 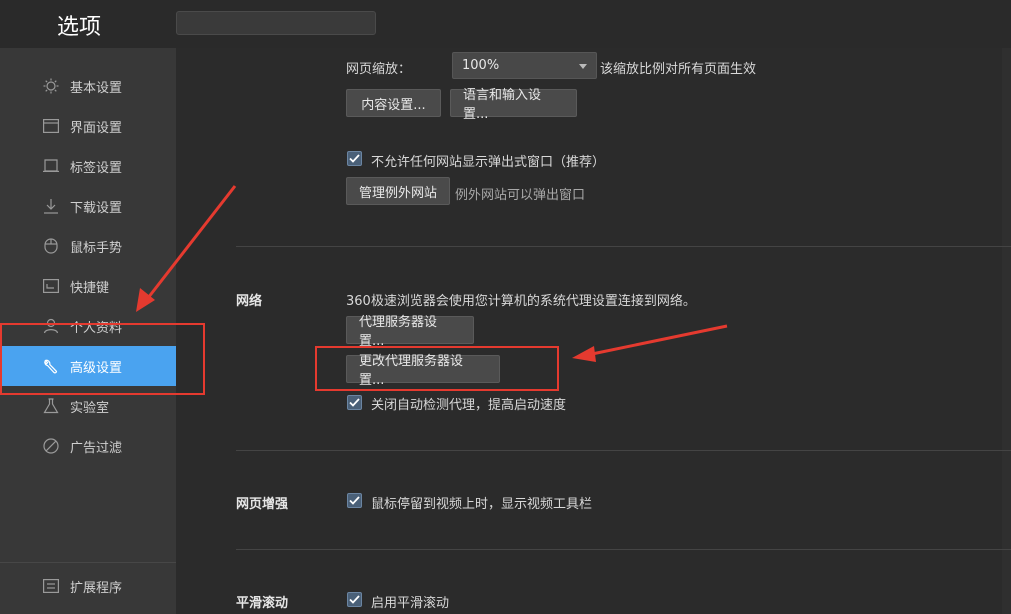 What do you see at coordinates (96, 328) in the screenshot?
I see `sidebar-item-label: 个人资料` at bounding box center [96, 328].